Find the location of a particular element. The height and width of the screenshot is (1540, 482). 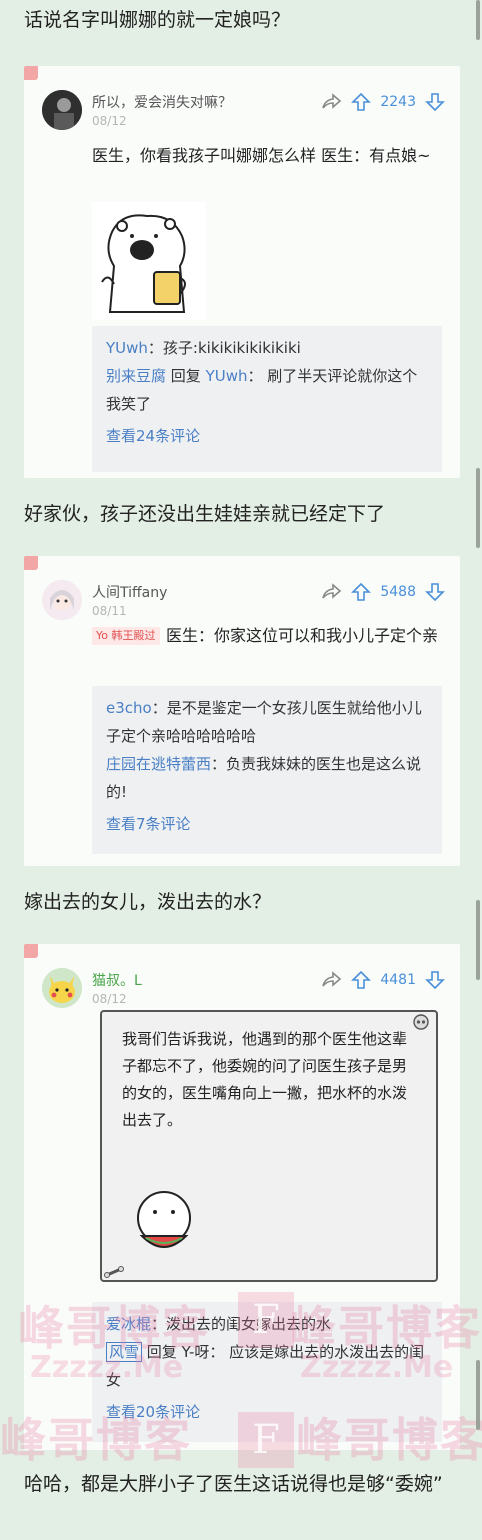

bone-icon is located at coordinates (114, 1271).